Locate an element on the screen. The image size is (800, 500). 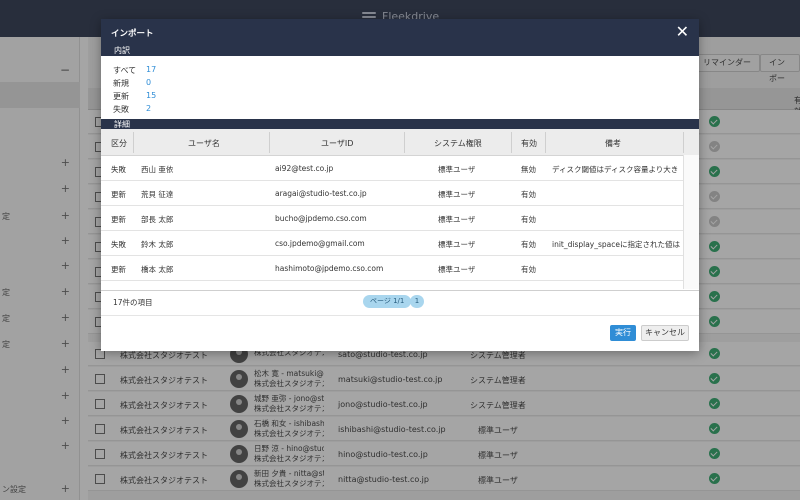
cancel-button: キャンセル is located at coordinates (665, 333).